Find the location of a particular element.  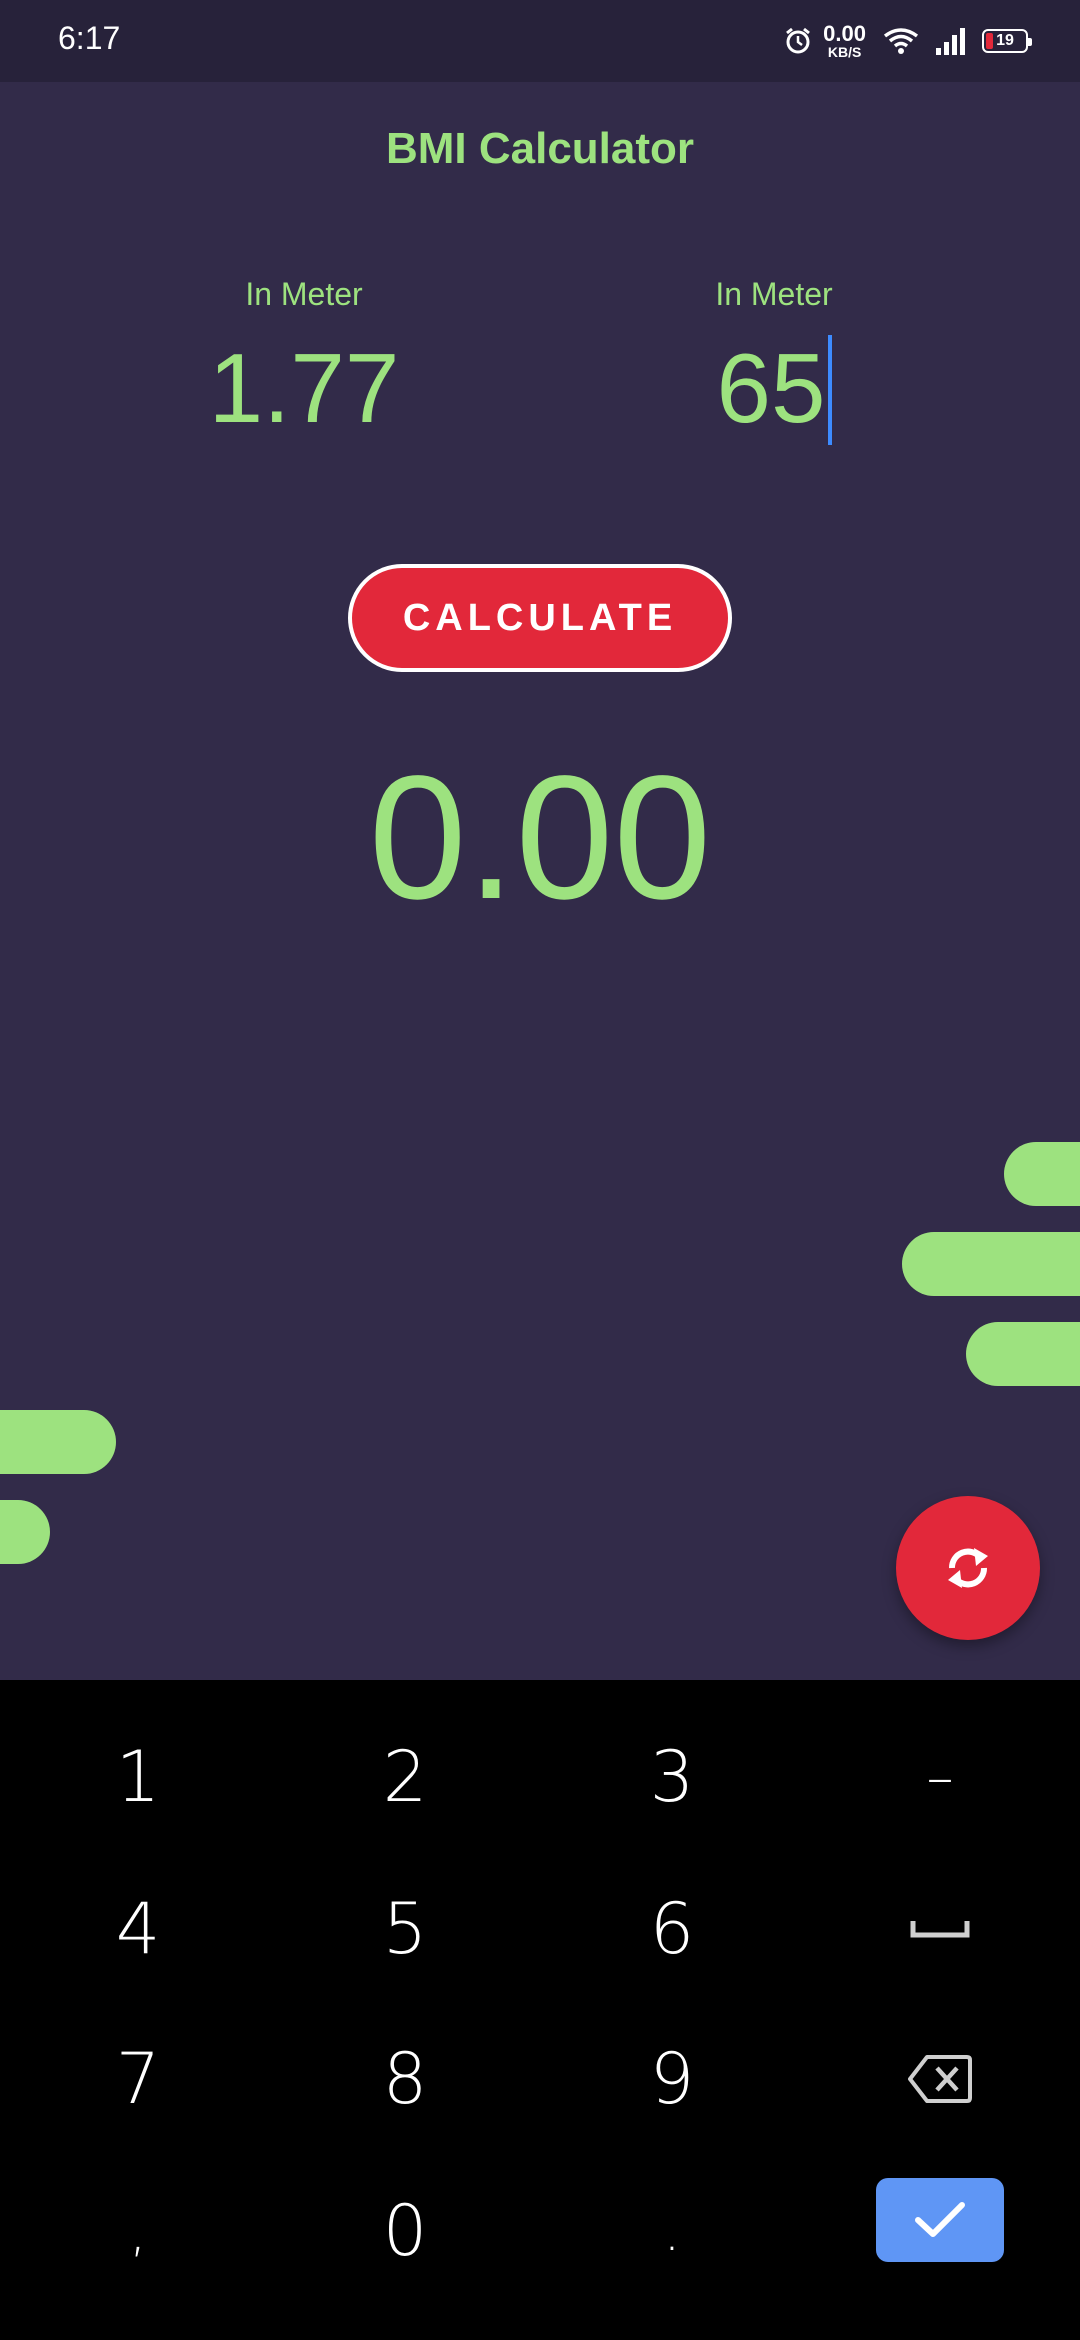

weight-input: 65 is located at coordinates (774, 392).